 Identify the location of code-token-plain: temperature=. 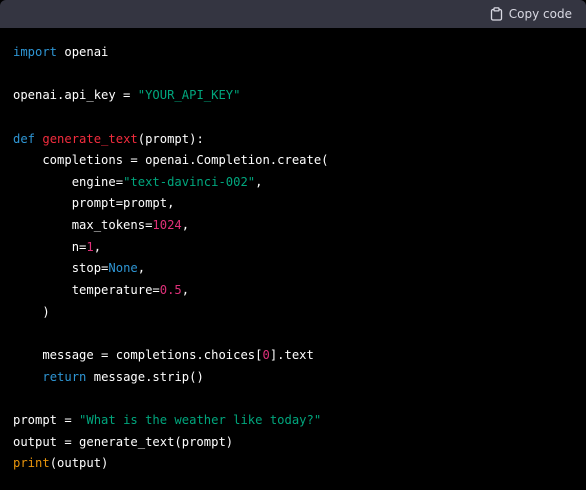
(86, 290).